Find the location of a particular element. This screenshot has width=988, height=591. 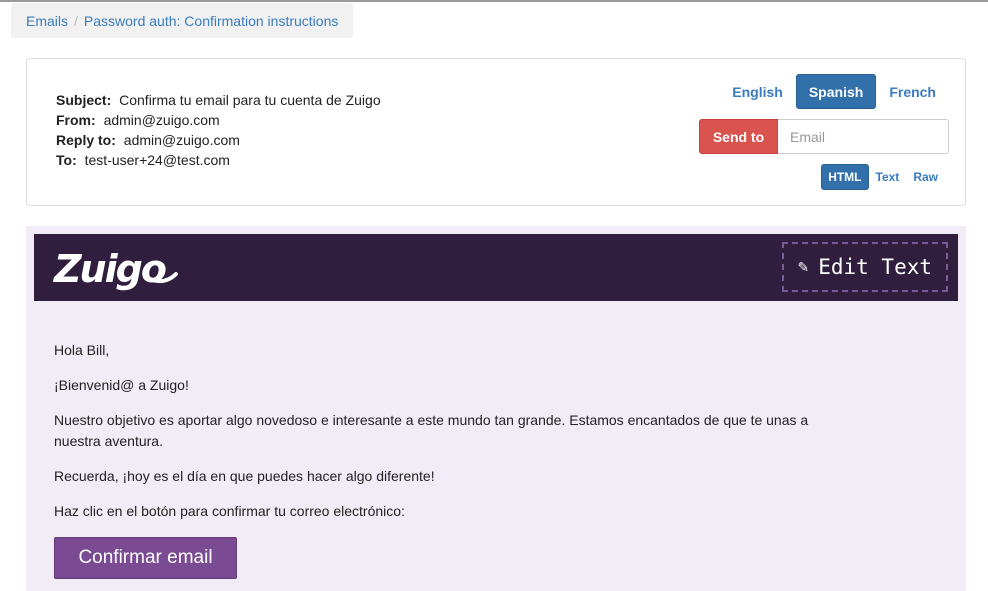

tab-html: HTML is located at coordinates (845, 177).